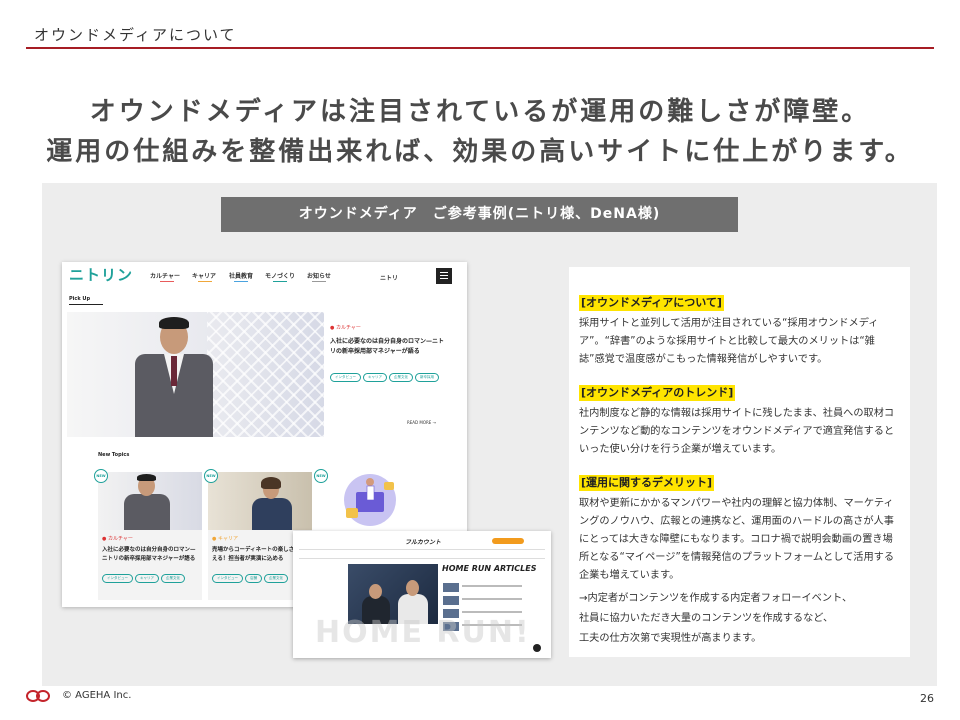  I want to click on nav-underline-news, so click(319, 281).